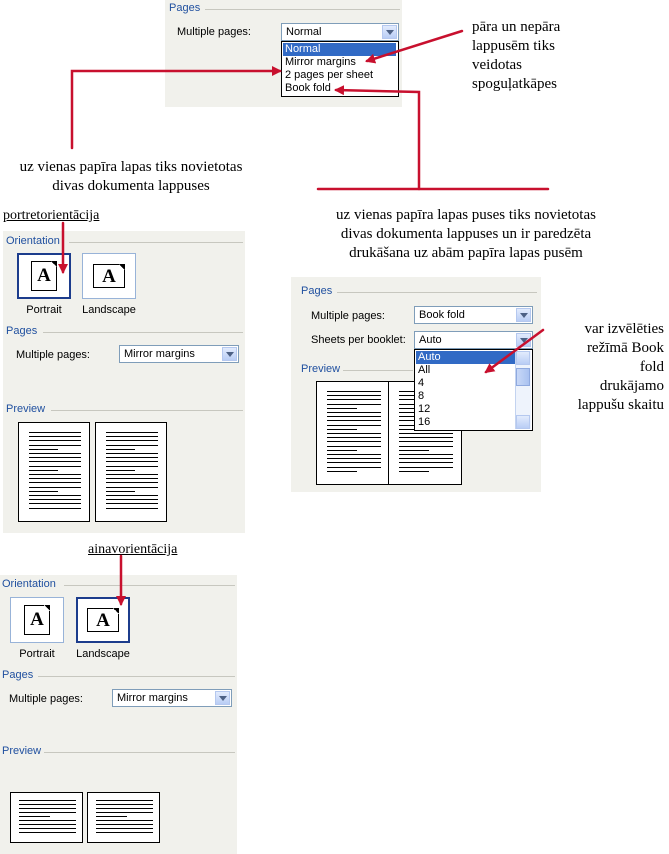 The image size is (669, 854). What do you see at coordinates (414, 46) in the screenshot?
I see `arrow-to-mirror-margins` at bounding box center [414, 46].